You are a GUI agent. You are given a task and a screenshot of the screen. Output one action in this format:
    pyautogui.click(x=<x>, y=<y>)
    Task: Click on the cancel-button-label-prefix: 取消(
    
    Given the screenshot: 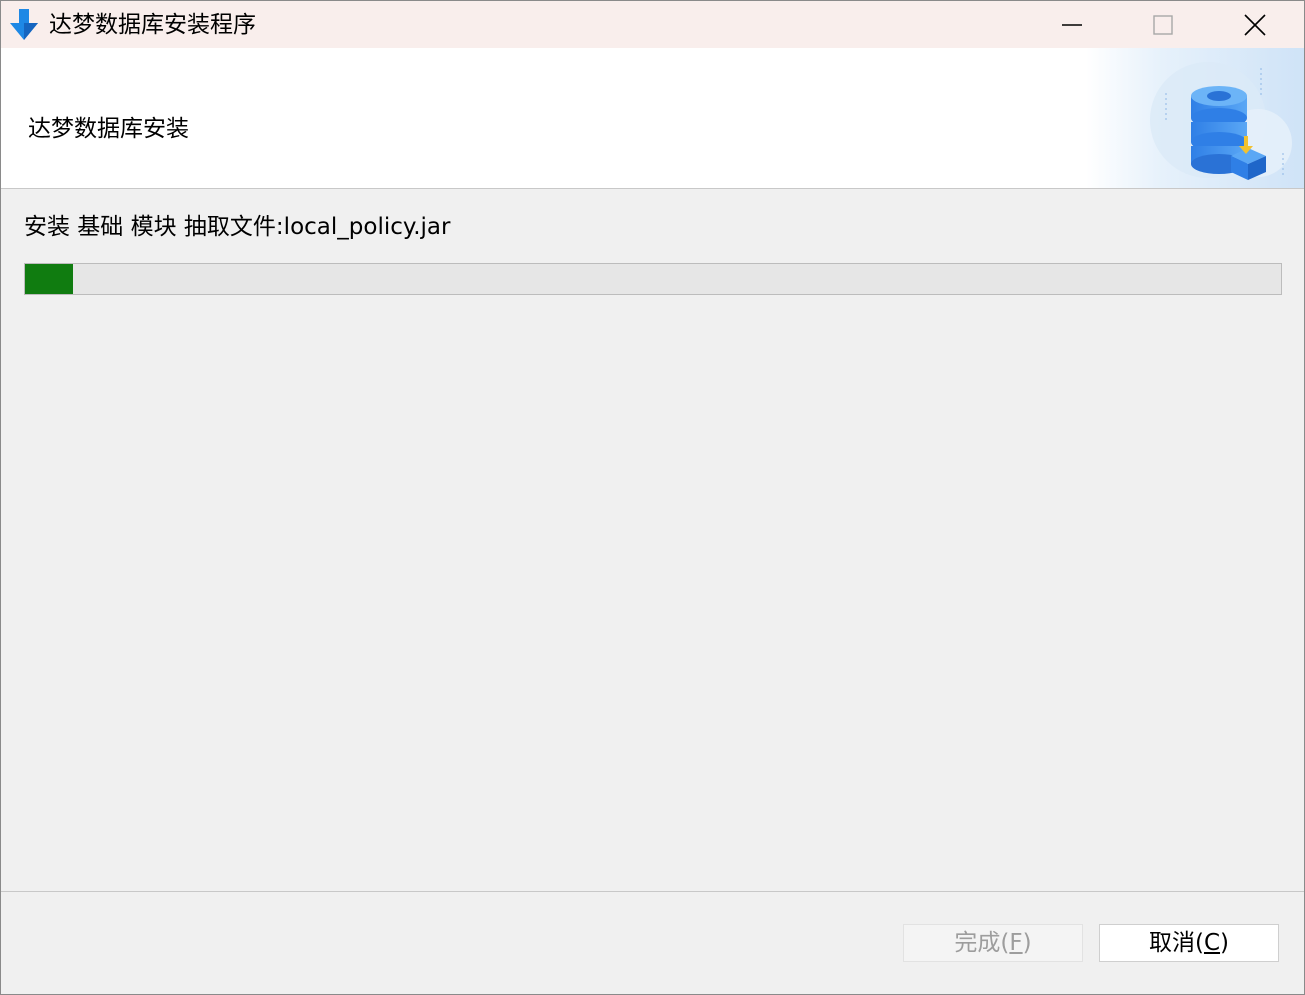 What is the action you would take?
    pyautogui.click(x=1176, y=943)
    